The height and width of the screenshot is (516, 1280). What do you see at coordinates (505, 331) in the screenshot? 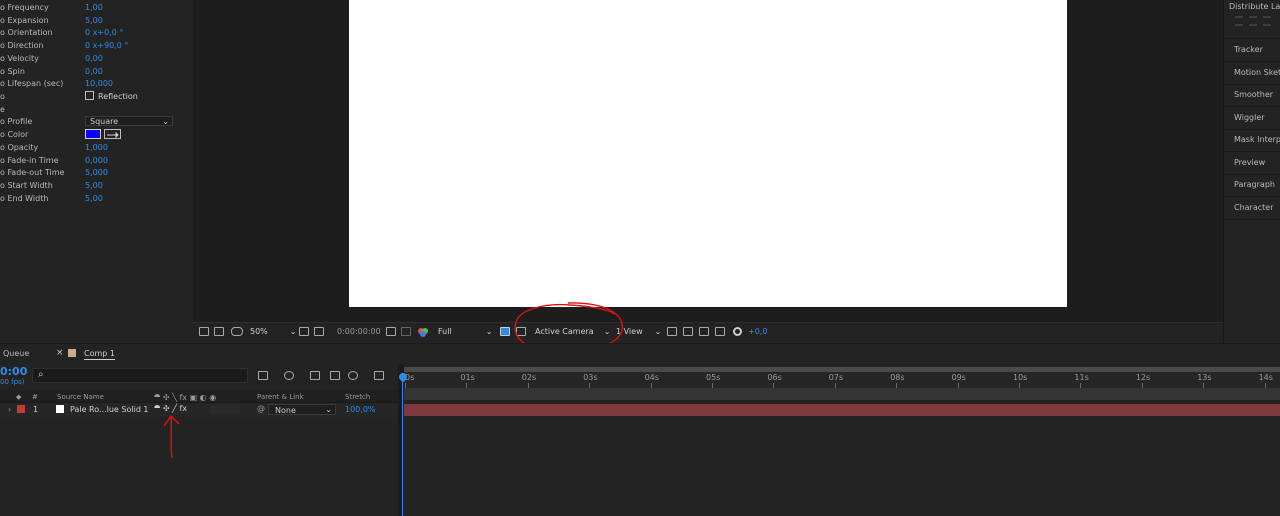
I see `region-of-interest-icon` at bounding box center [505, 331].